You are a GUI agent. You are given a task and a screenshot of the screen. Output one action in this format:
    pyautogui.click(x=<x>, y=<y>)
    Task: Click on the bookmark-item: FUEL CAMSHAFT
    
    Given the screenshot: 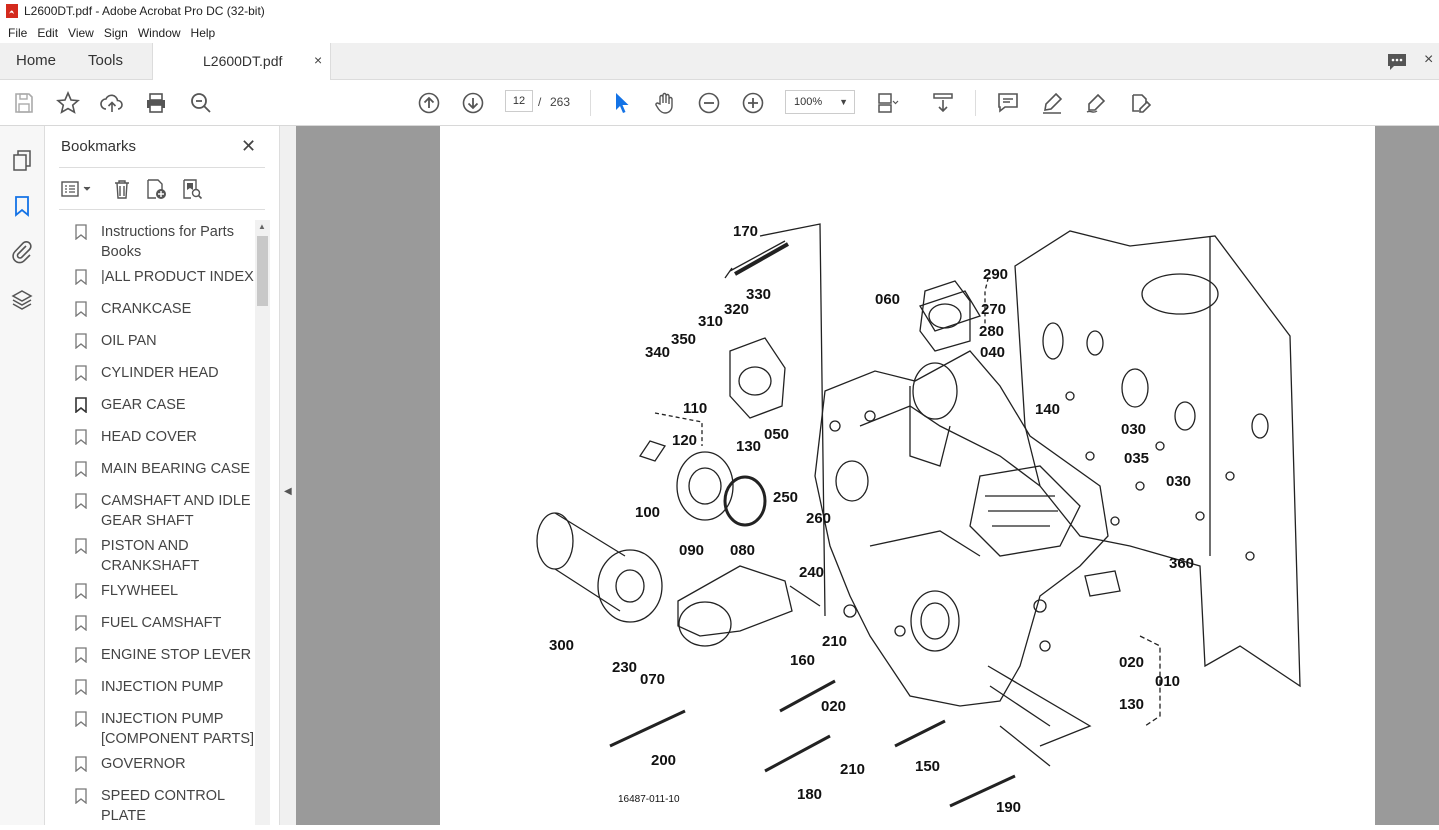 What is the action you would take?
    pyautogui.click(x=157, y=623)
    